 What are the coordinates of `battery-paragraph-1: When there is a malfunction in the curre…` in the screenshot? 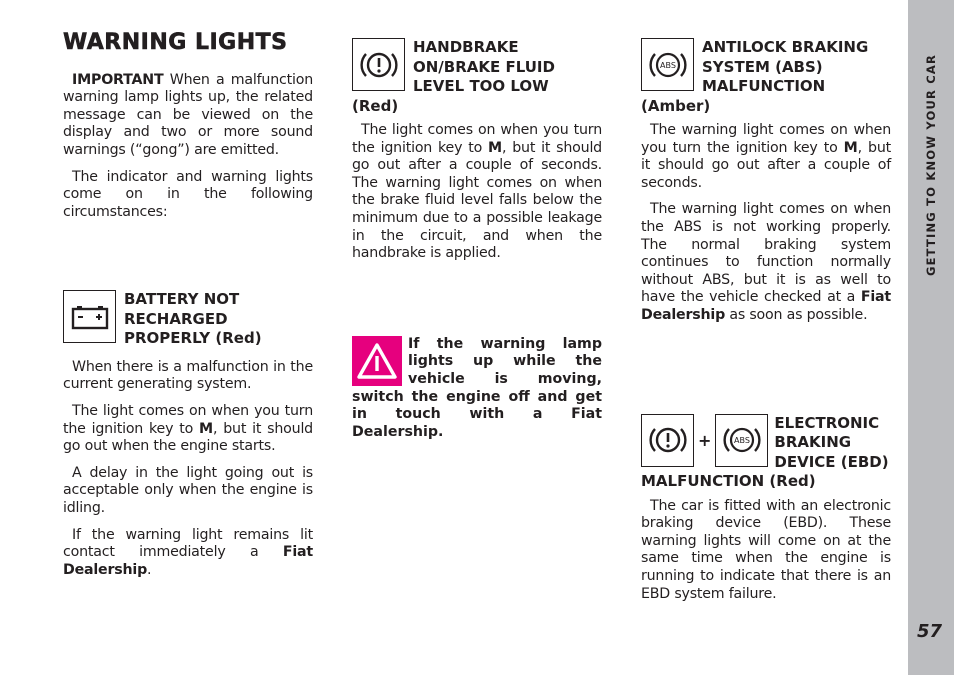 It's located at (188, 375).